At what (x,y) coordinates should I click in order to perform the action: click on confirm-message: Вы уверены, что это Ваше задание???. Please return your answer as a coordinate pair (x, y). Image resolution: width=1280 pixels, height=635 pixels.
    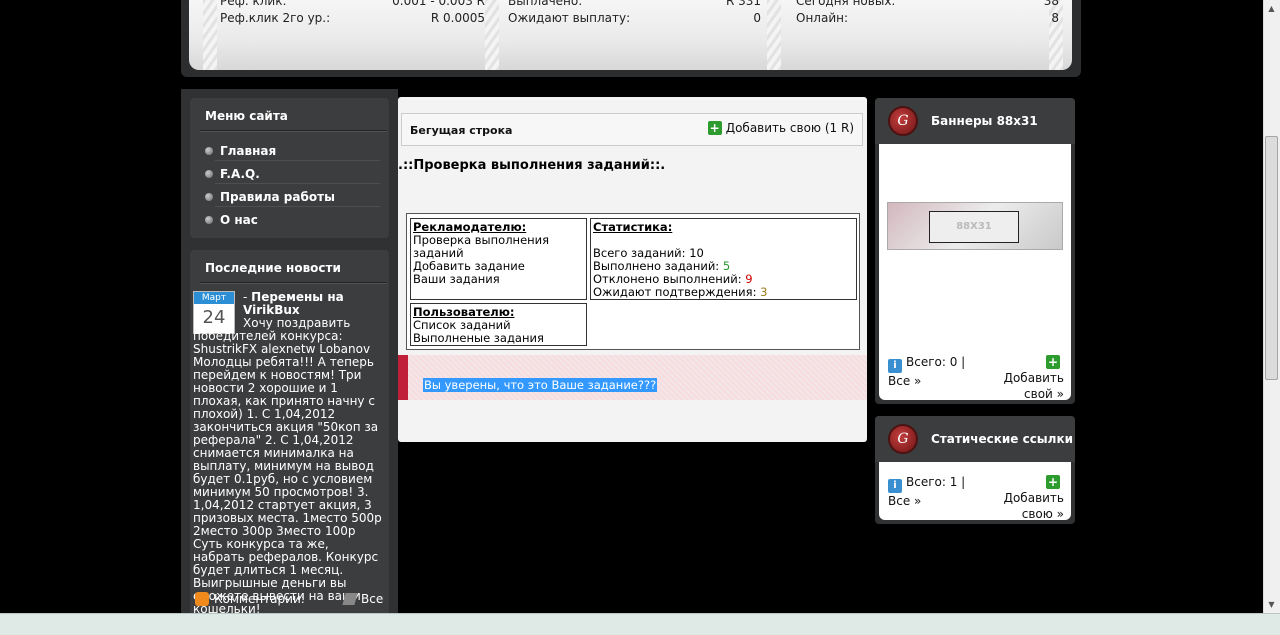
    Looking at the image, I should click on (540, 385).